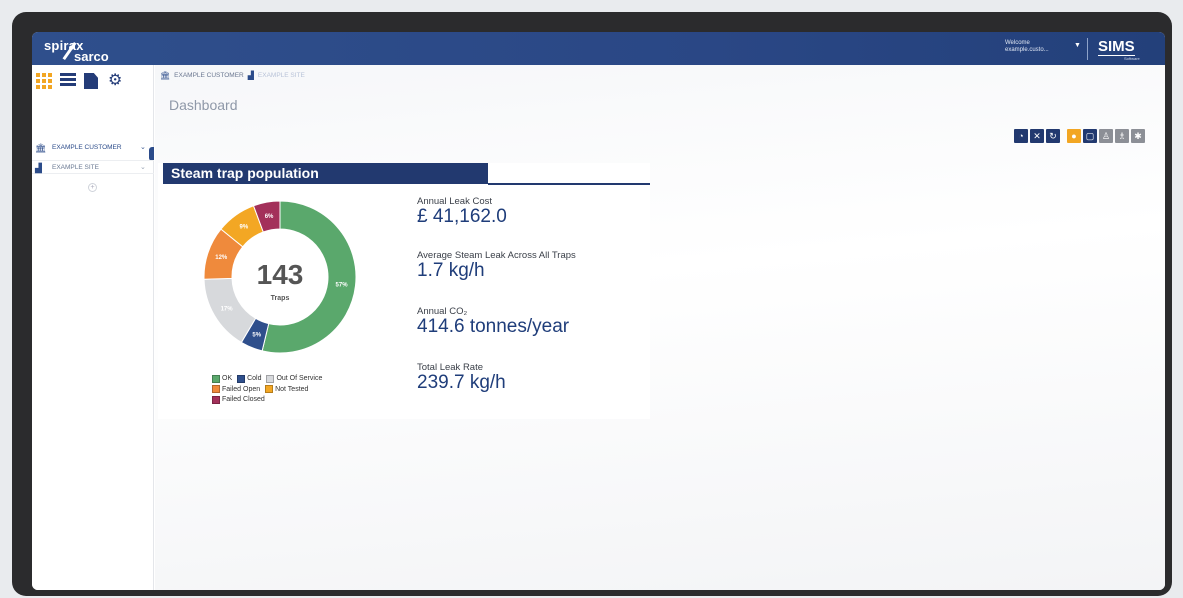  I want to click on donut-slice-label: 6%, so click(269, 217).